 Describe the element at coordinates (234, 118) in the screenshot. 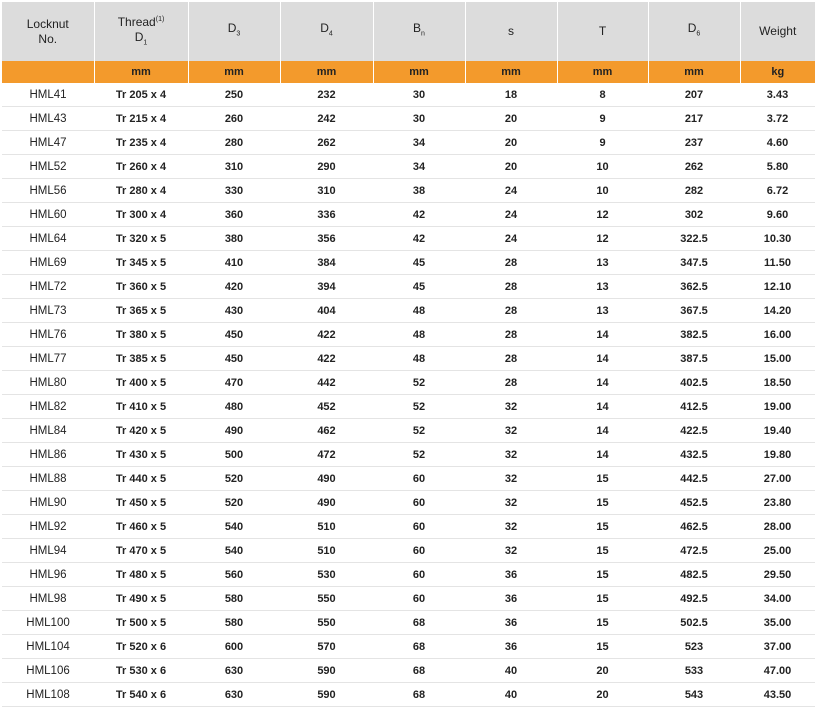

I see `cell-d3: 260` at that location.